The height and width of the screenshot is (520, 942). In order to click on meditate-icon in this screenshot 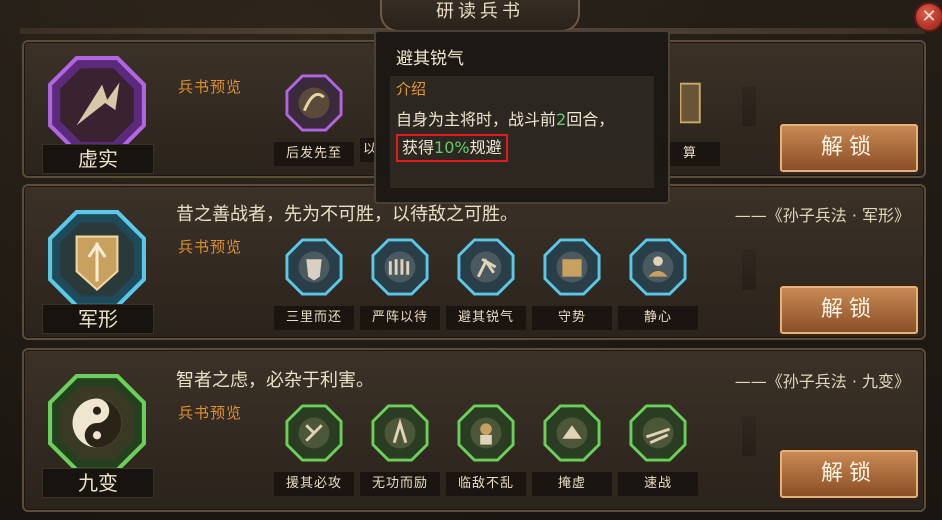, I will do `click(658, 267)`.